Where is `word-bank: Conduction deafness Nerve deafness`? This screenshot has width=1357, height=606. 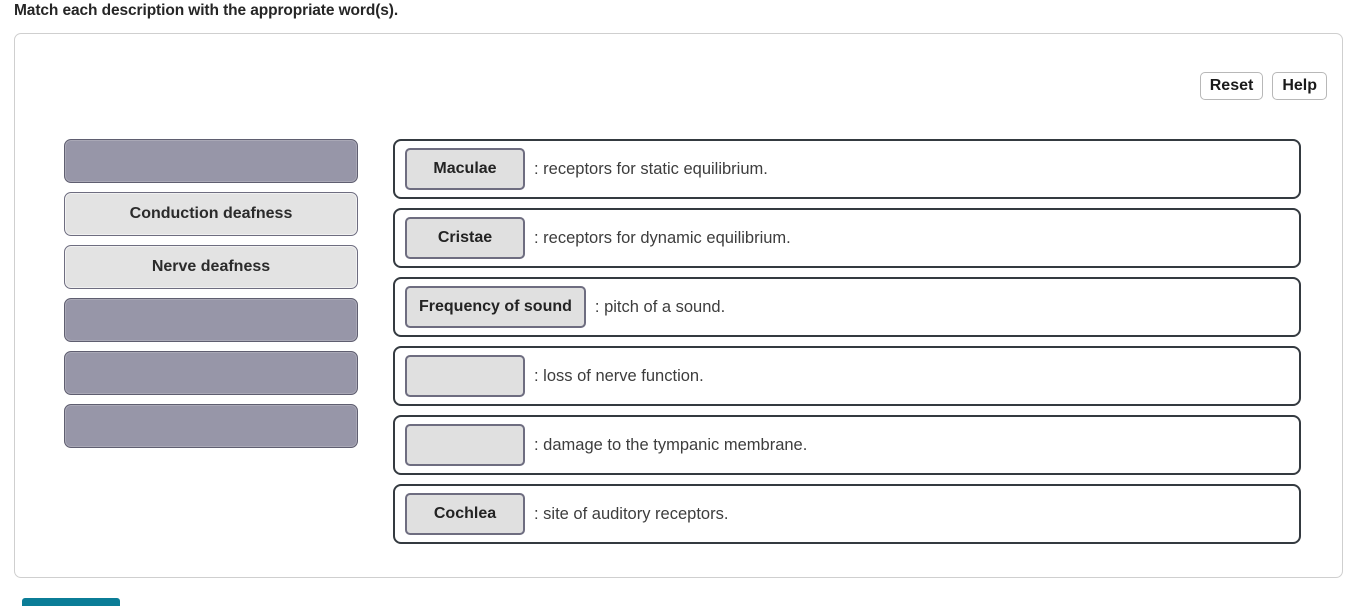 word-bank: Conduction deafness Nerve deafness is located at coordinates (211, 293).